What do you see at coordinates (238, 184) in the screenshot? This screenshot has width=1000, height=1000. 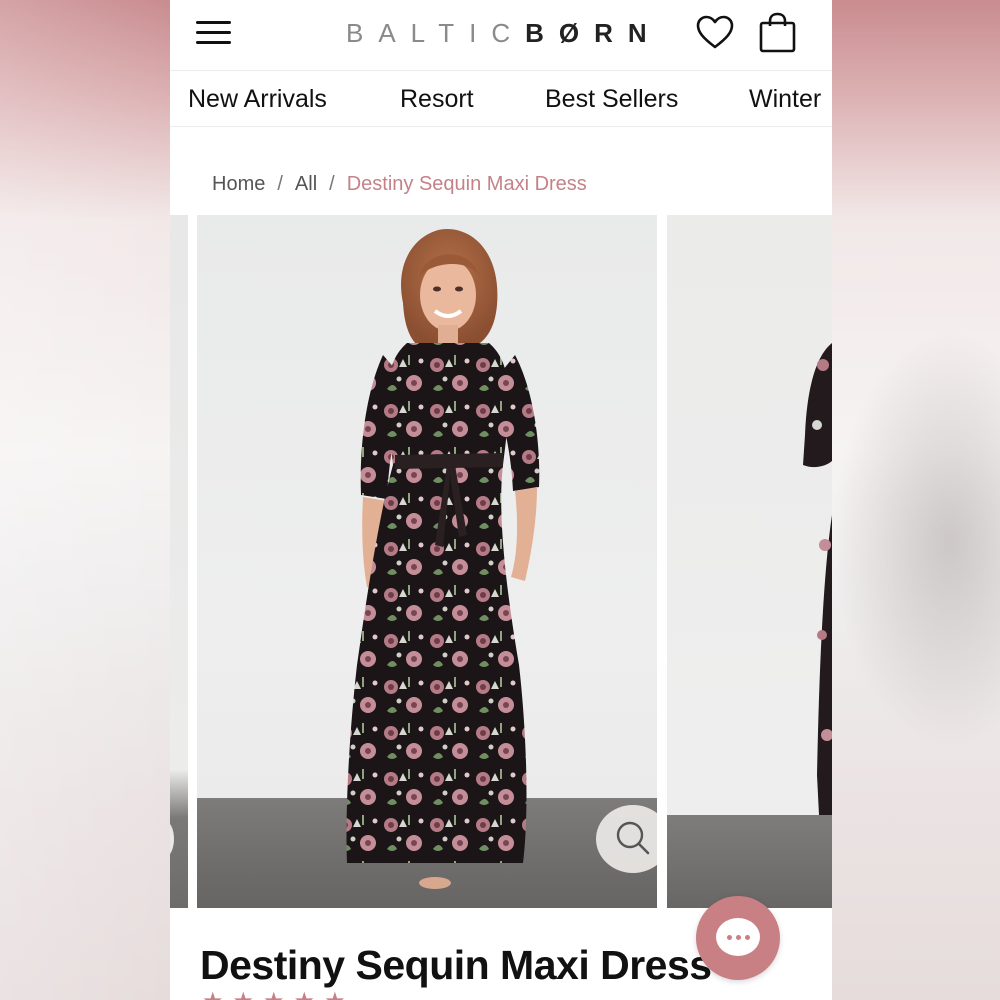 I see `breadcrumb-home: Home` at bounding box center [238, 184].